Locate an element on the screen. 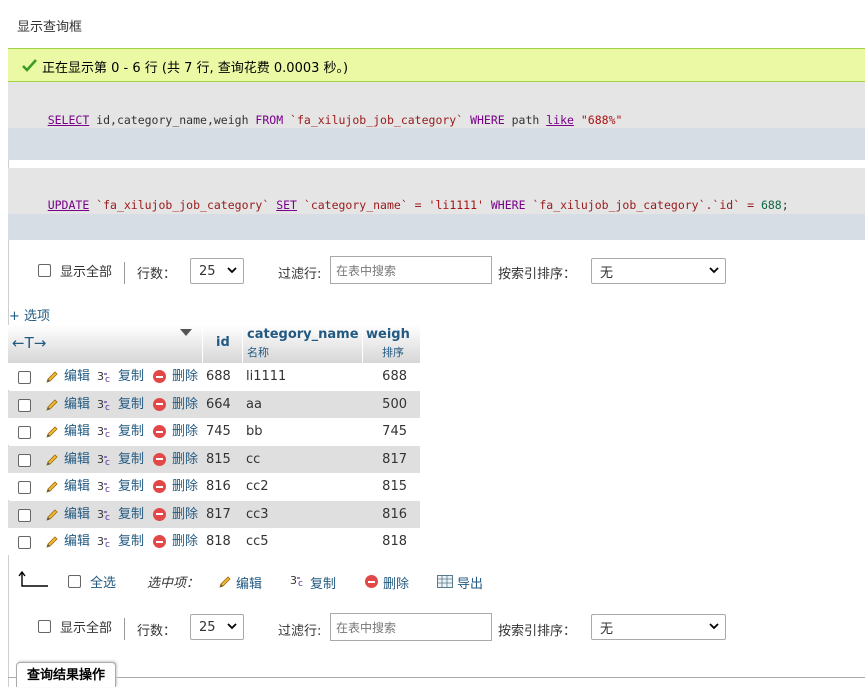 The image size is (865, 689). cell-weigh: 817 is located at coordinates (387, 459).